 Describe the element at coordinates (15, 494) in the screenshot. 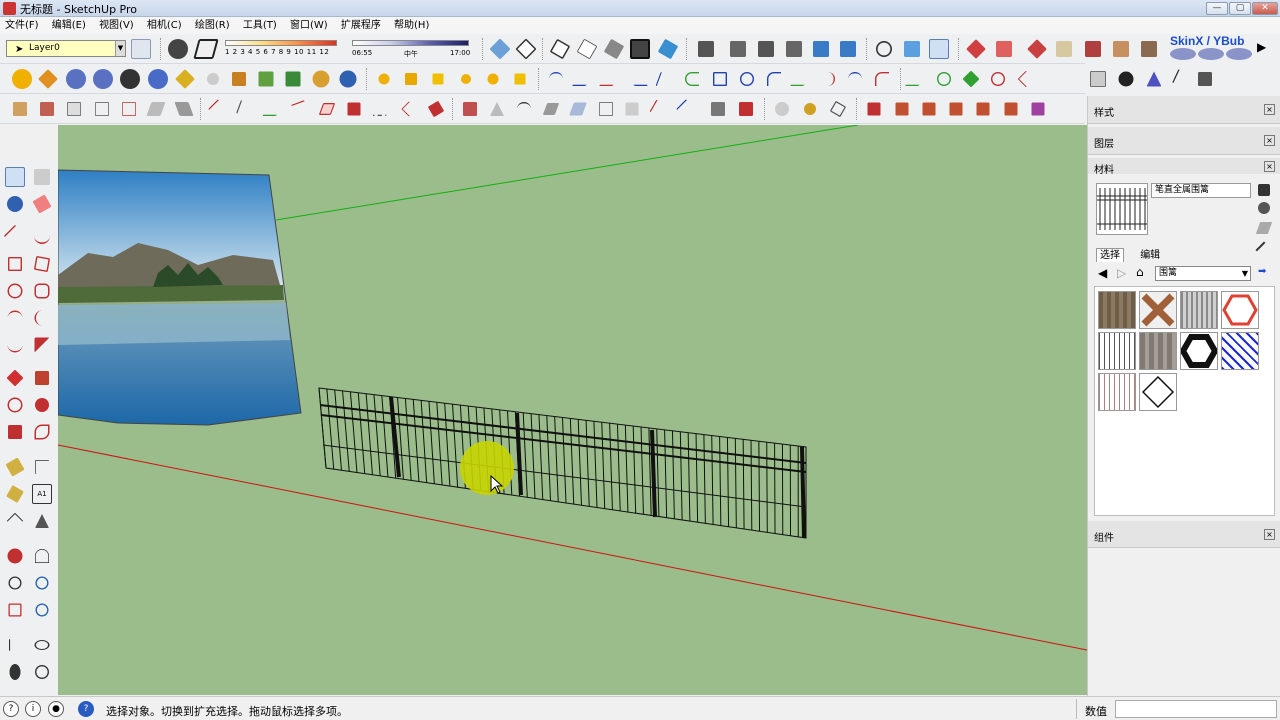

I see `protractor-icon` at that location.